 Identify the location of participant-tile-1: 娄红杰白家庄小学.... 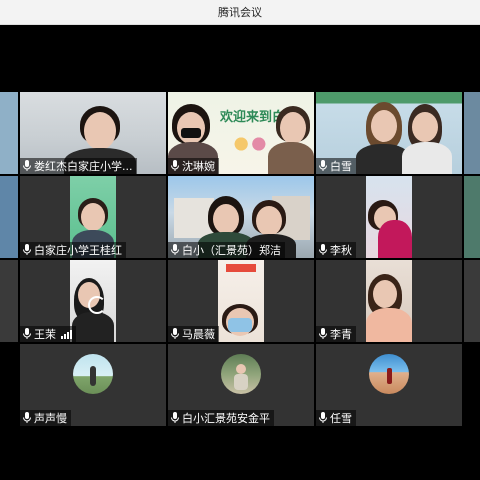
(93, 133).